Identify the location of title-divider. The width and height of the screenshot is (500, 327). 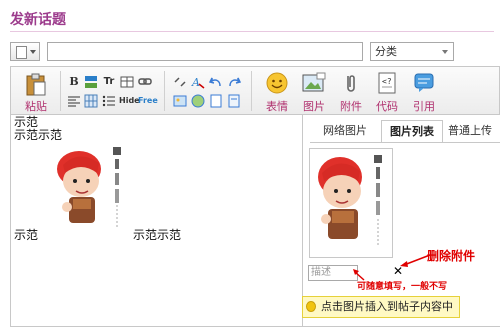
(252, 31).